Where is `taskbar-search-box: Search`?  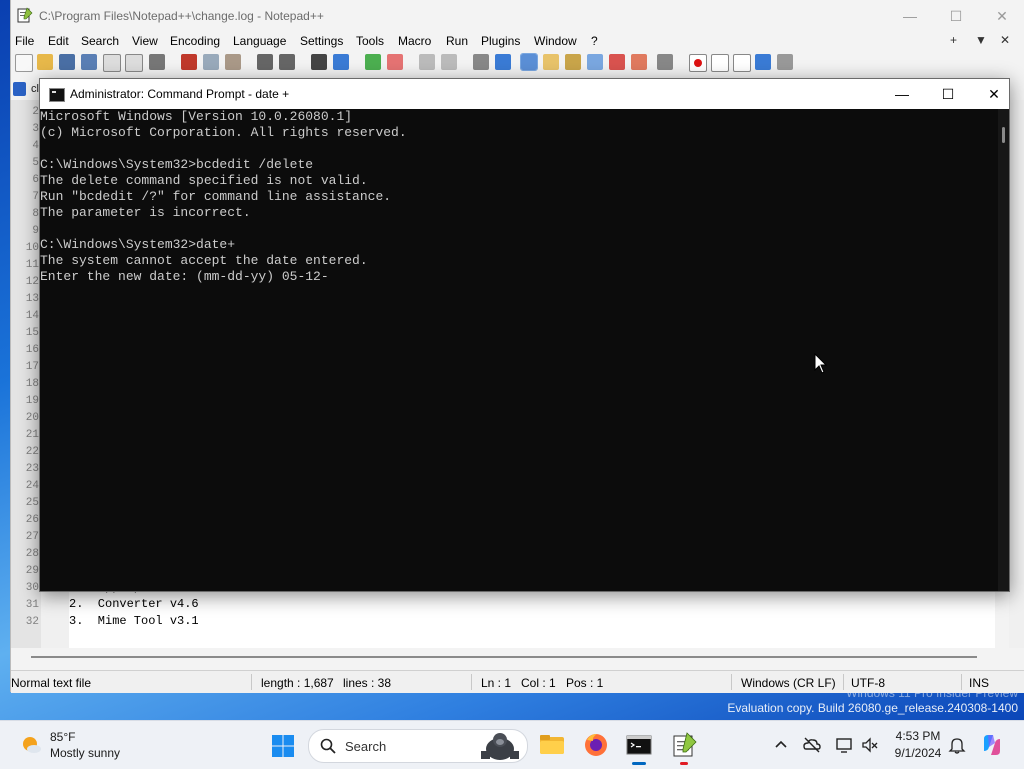 taskbar-search-box: Search is located at coordinates (418, 746).